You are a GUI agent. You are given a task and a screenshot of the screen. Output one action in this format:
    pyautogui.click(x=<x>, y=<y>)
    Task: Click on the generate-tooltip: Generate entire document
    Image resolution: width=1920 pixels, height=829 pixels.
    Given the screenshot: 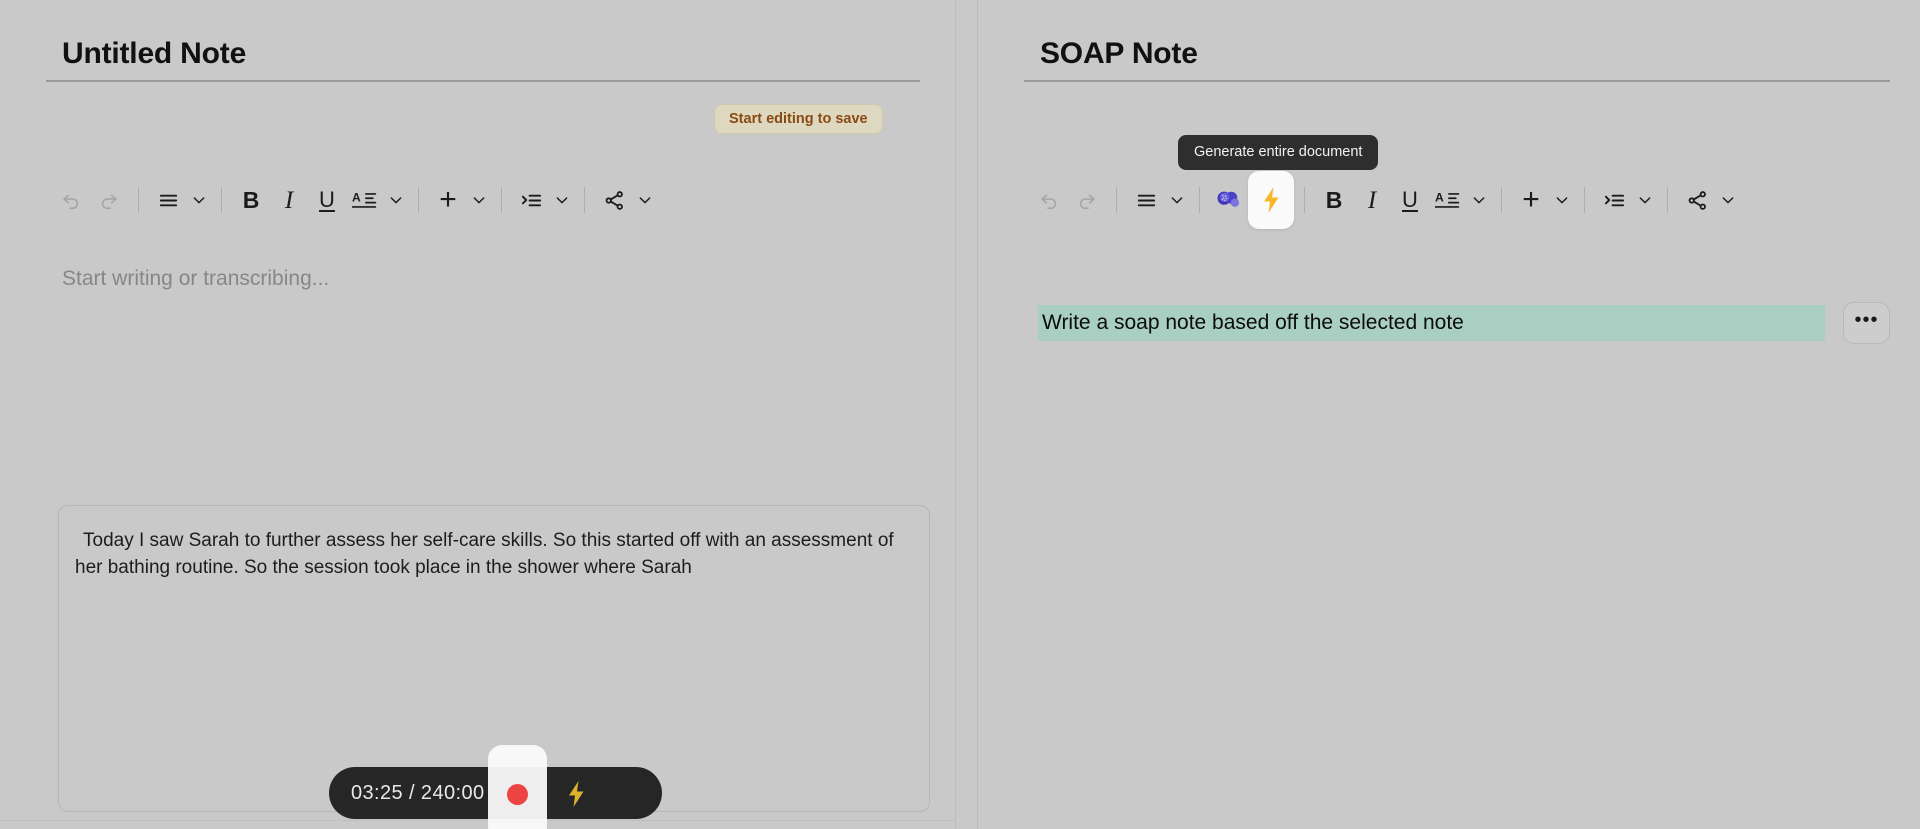 What is the action you would take?
    pyautogui.click(x=1278, y=152)
    